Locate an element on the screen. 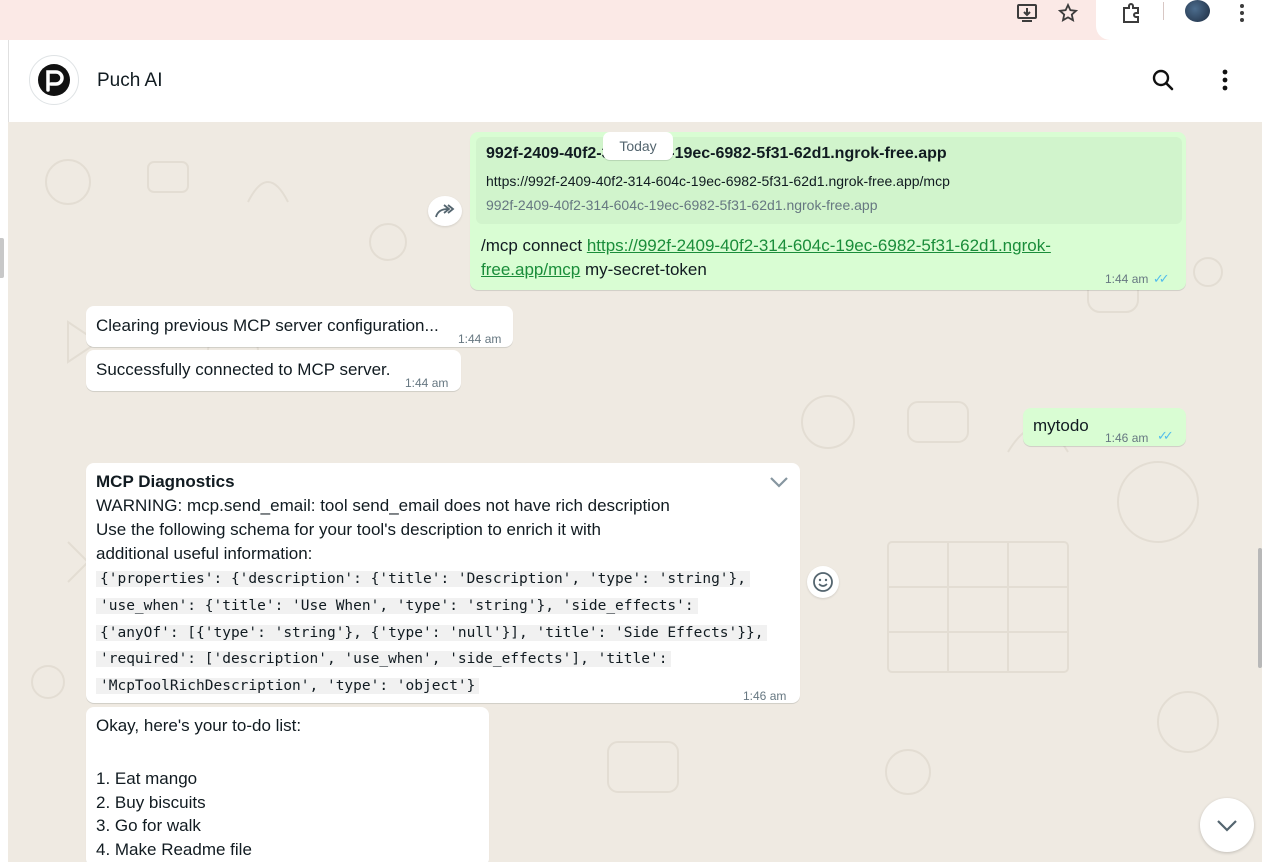  list-item: 1. Eat mango is located at coordinates (147, 778).